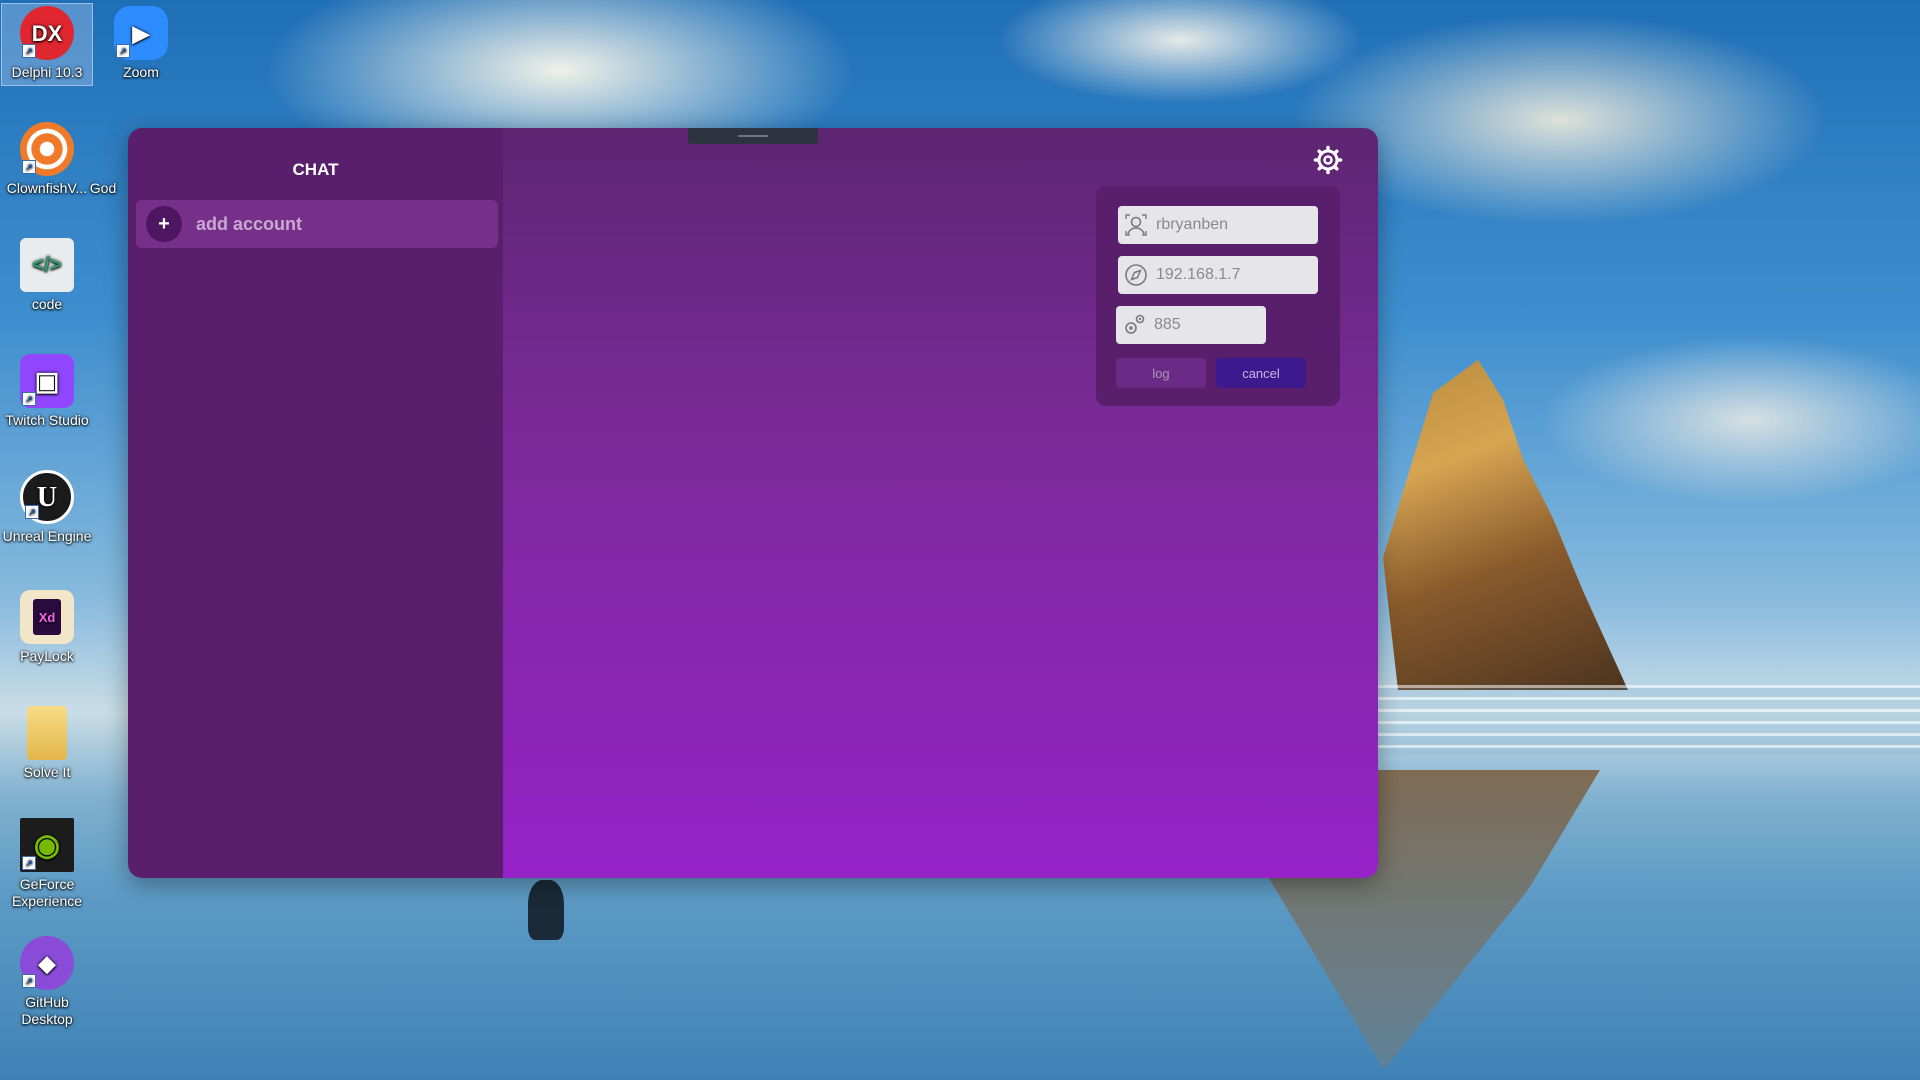 This screenshot has width=1920, height=1080. Describe the element at coordinates (1261, 373) in the screenshot. I see `cancel-button: cancel` at that location.